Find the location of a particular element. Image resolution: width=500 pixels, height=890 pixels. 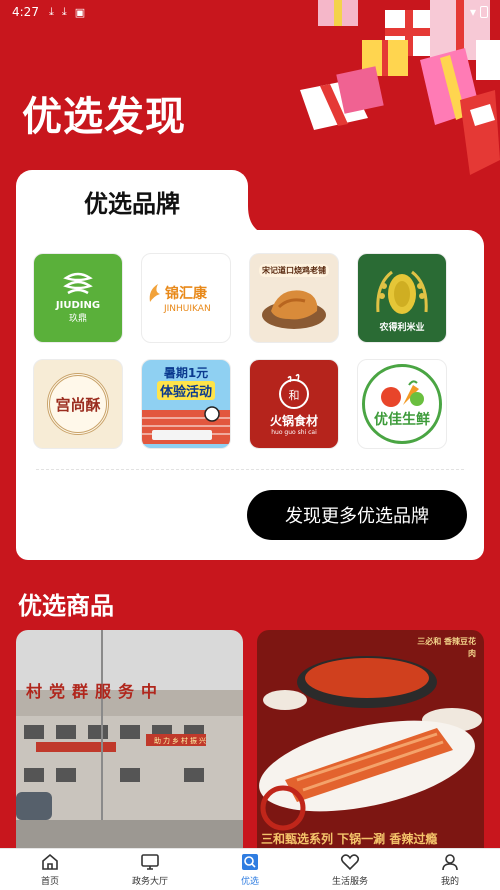

goods-caption: 三和甄选系列 下锅一涮 香辣过瘾 is located at coordinates (349, 839).